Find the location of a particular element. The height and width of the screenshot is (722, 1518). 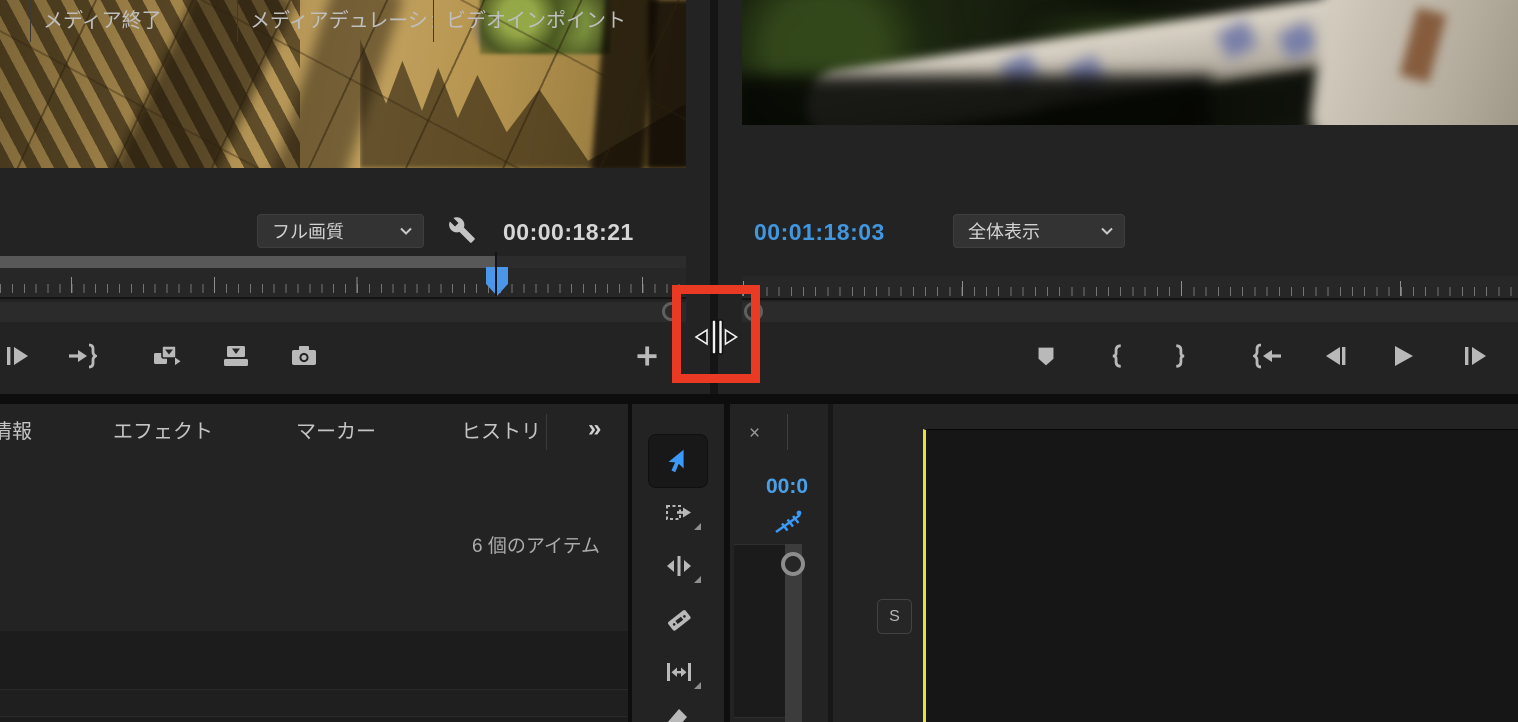

tab-info: 情報 is located at coordinates (19, 432).